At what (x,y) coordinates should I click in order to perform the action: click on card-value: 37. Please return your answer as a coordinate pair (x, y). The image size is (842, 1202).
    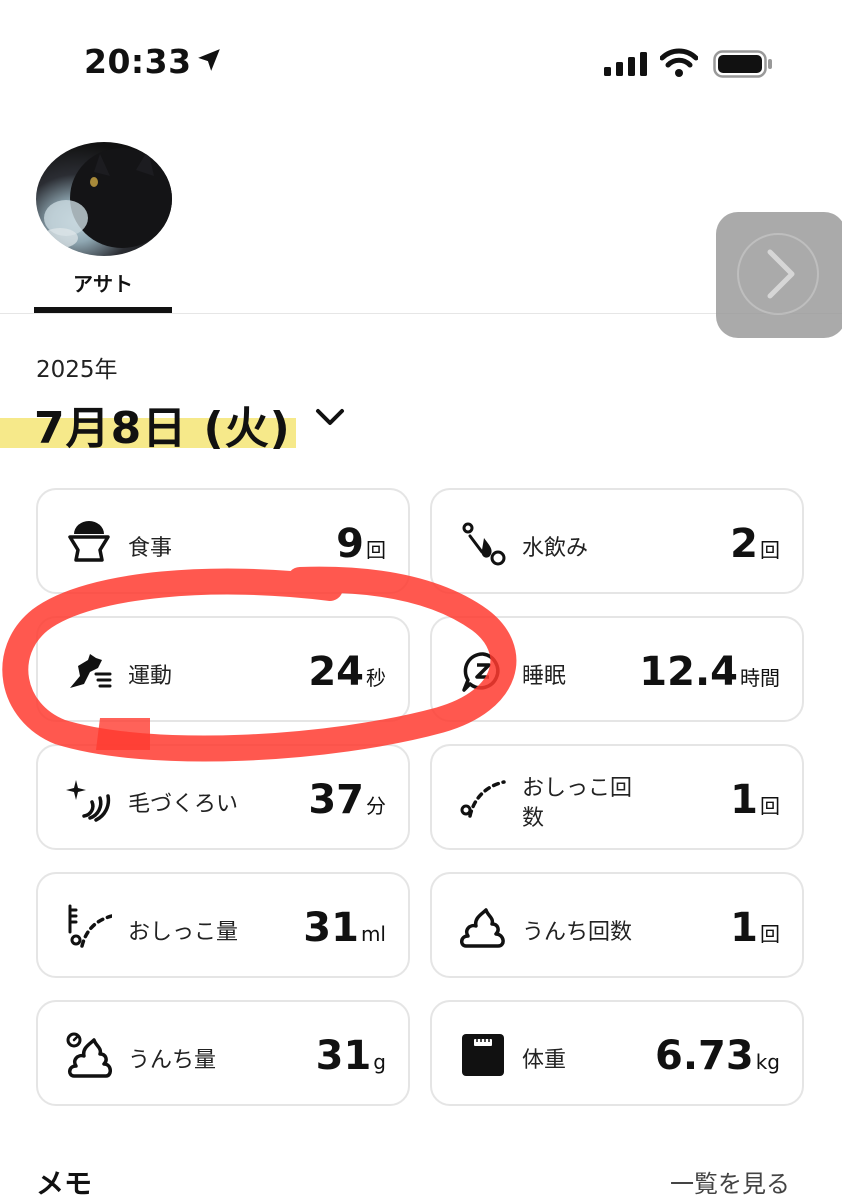
    Looking at the image, I should click on (336, 800).